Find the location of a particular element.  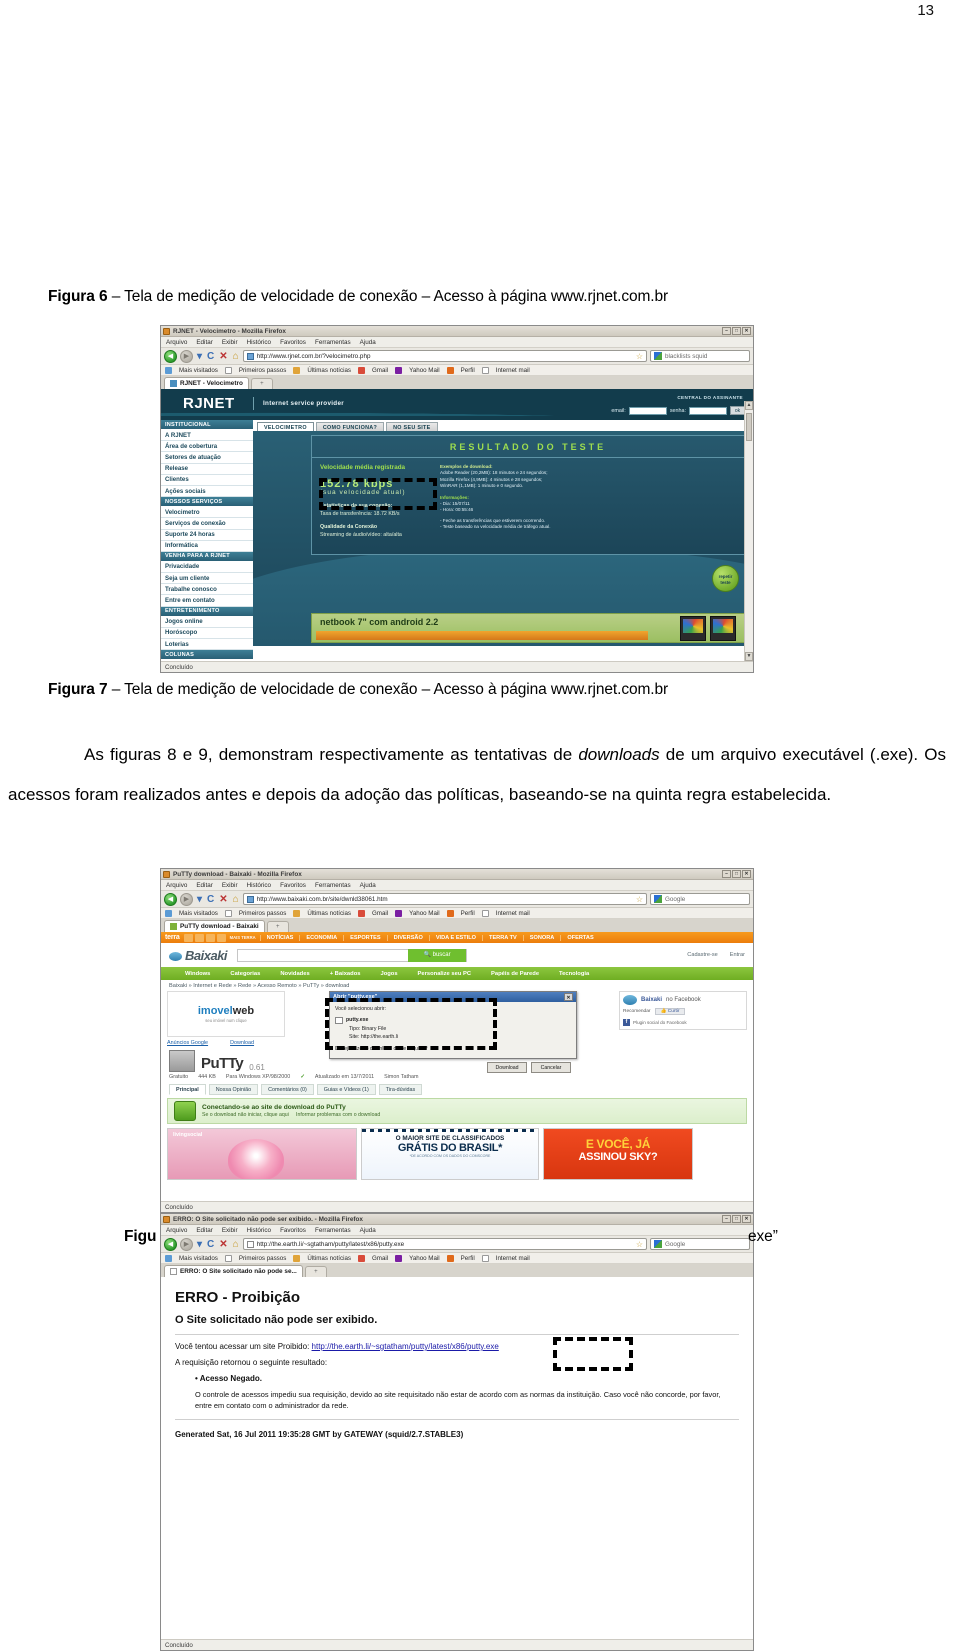

close-button: ✕ is located at coordinates (746, 1219).